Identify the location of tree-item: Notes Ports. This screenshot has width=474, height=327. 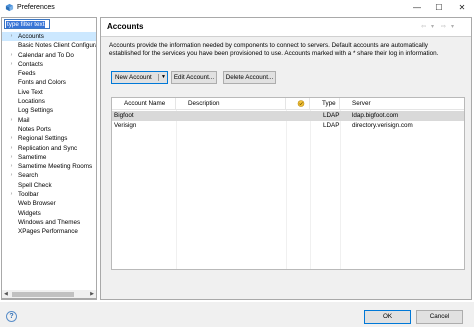
(49, 129).